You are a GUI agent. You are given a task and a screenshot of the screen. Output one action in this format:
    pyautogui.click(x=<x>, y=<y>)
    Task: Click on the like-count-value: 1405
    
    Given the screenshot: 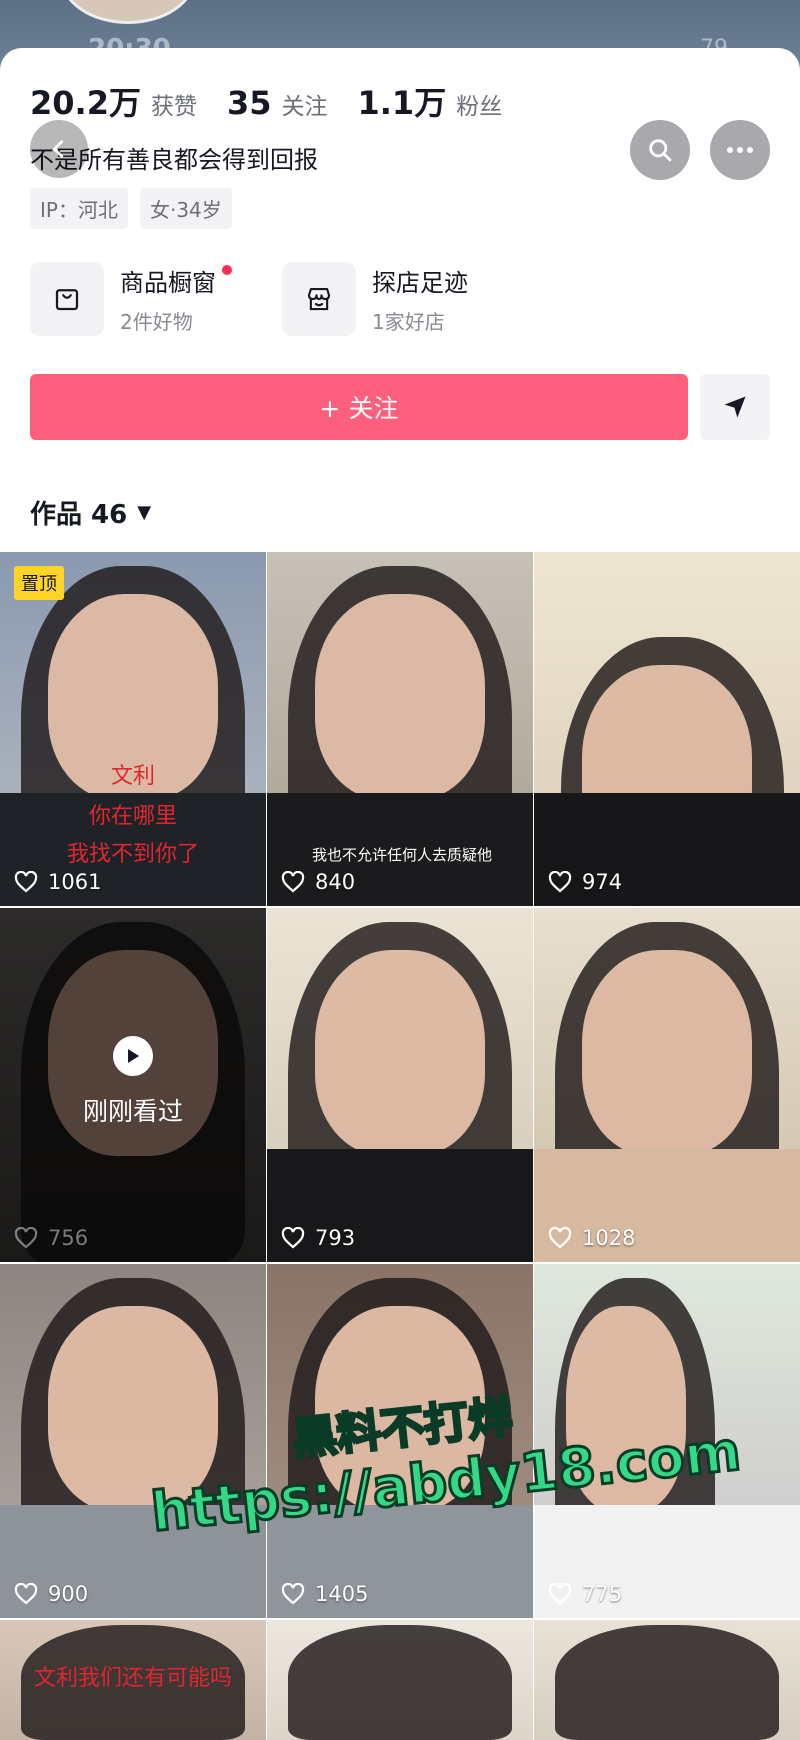 What is the action you would take?
    pyautogui.click(x=342, y=1594)
    